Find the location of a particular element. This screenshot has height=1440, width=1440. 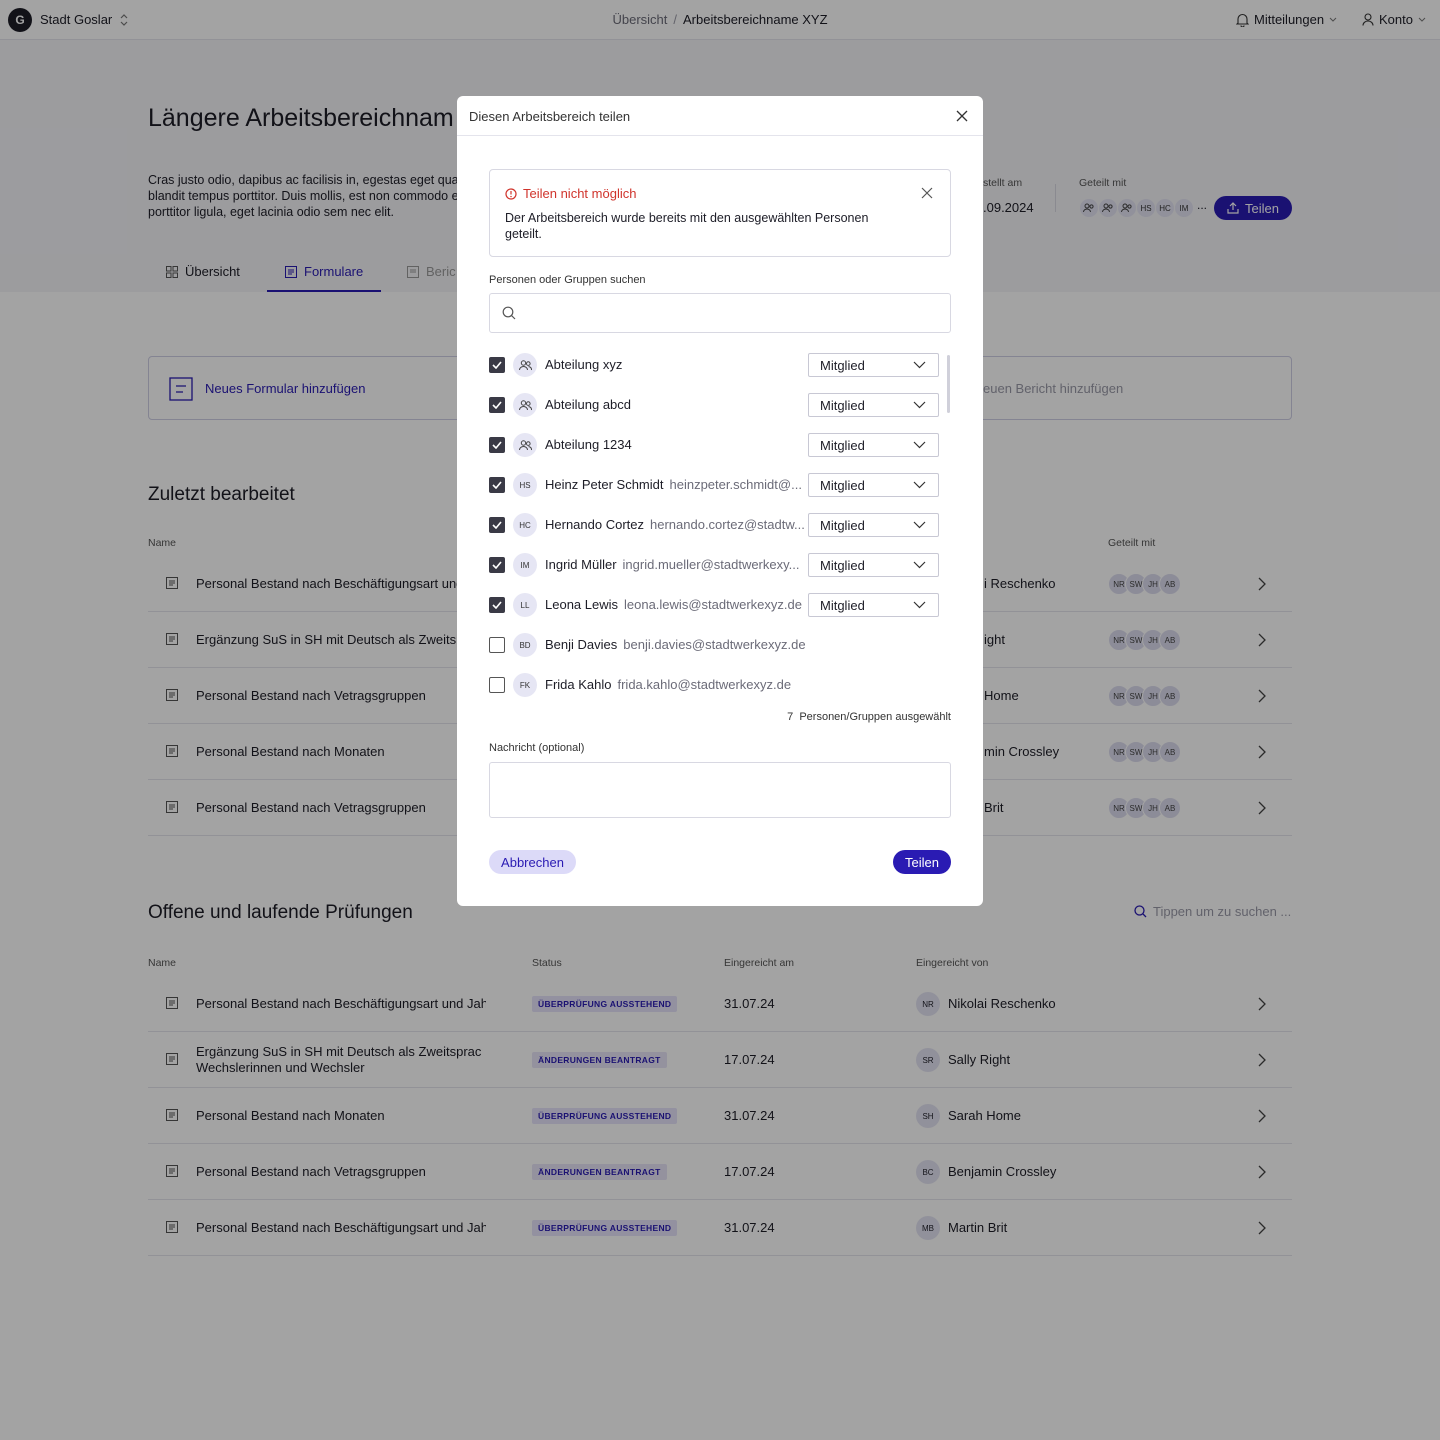

people-search is located at coordinates (720, 313).